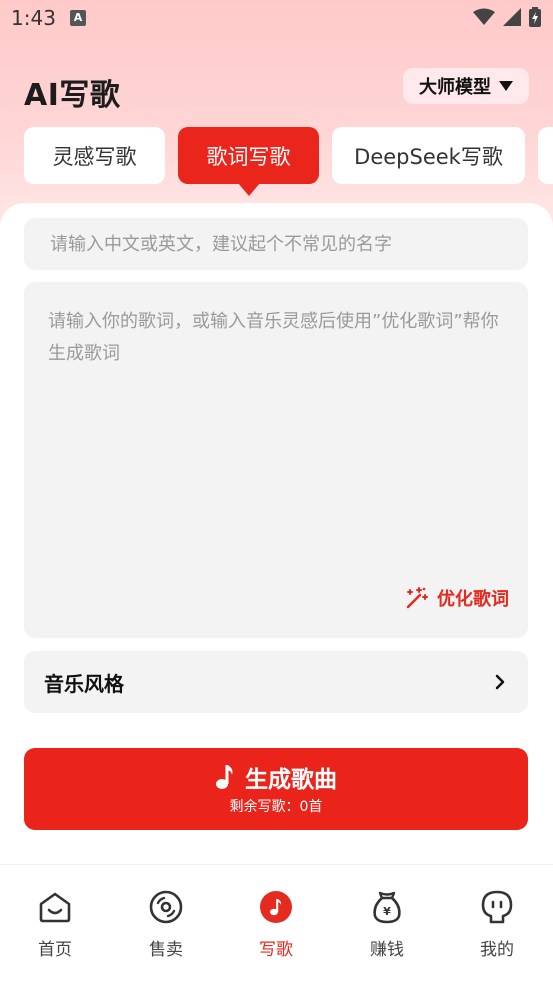 This screenshot has height=985, width=553. What do you see at coordinates (497, 950) in the screenshot?
I see `nav-label-profile: 我的` at bounding box center [497, 950].